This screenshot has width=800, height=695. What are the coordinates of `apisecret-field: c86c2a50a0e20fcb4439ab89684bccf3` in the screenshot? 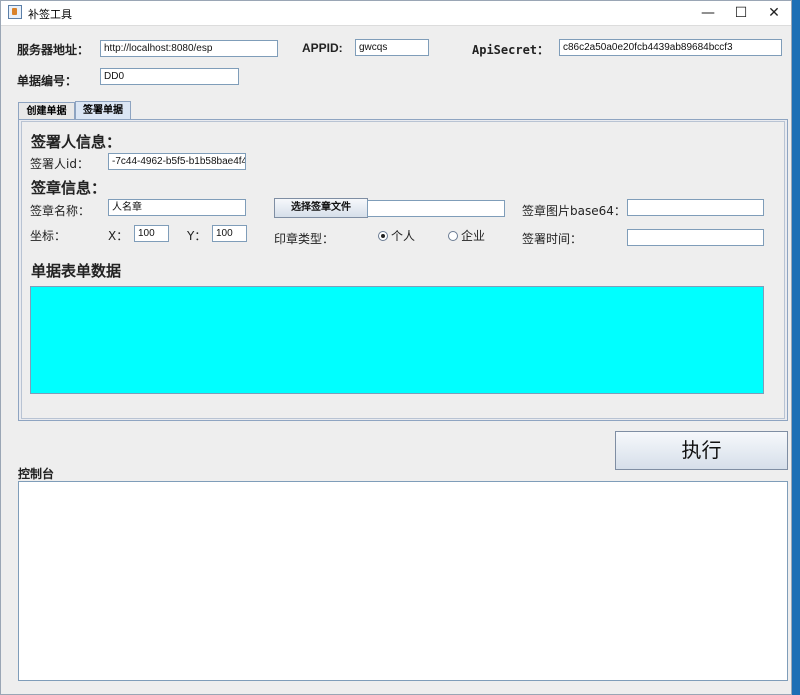 It's located at (670, 47).